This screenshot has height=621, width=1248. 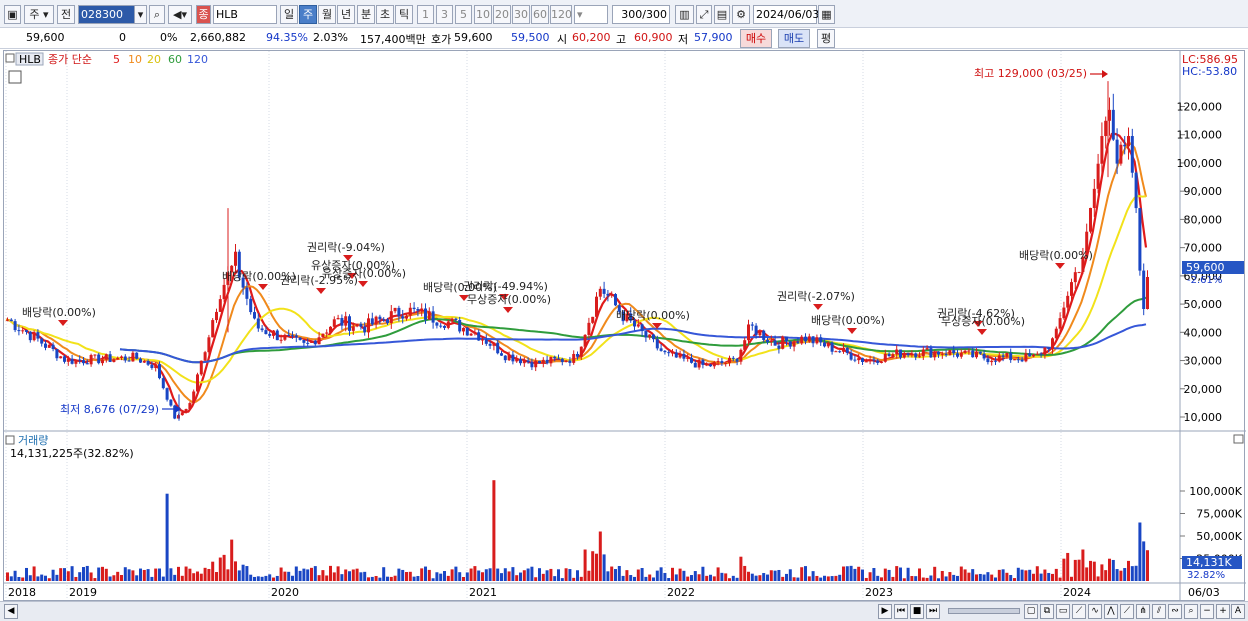 What do you see at coordinates (11, 611) in the screenshot?
I see `scroll-left-icon: ◀` at bounding box center [11, 611].